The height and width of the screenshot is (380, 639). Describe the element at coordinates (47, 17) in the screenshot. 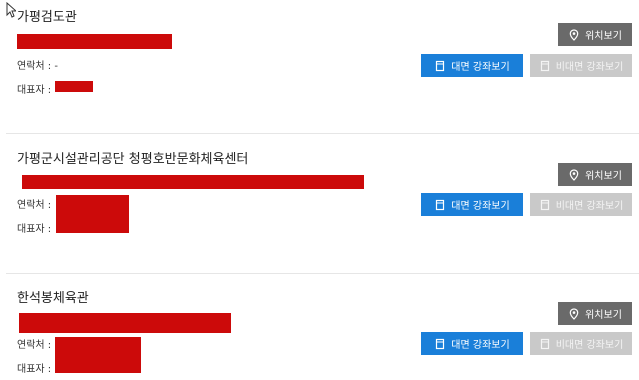

I see `facility-name: 가평검도관` at that location.